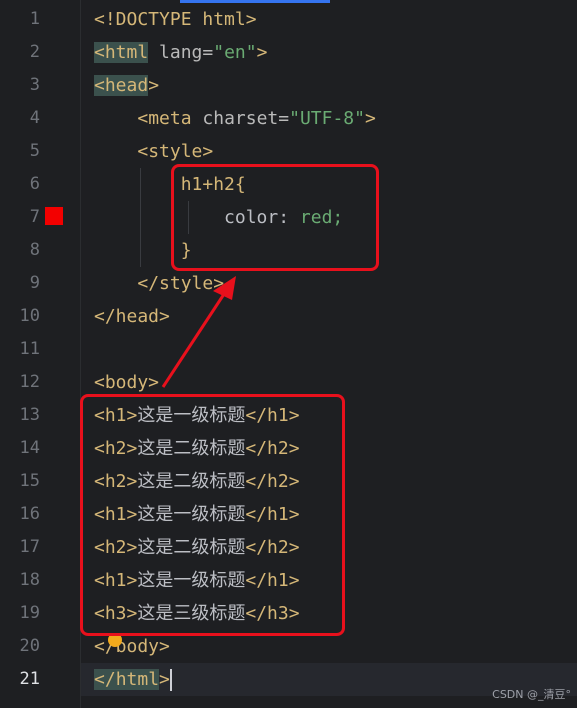 The width and height of the screenshot is (577, 708). I want to click on code-line-10: </head>, so click(335, 316).